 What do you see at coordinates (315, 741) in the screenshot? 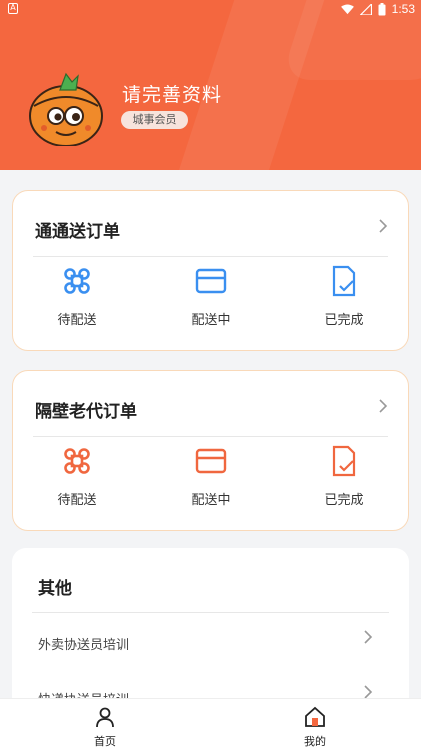
I see `tab-label: 我的` at bounding box center [315, 741].